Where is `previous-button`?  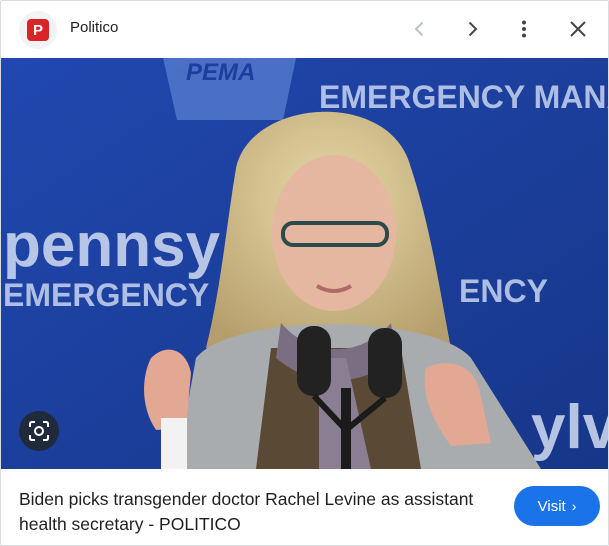 previous-button is located at coordinates (420, 29).